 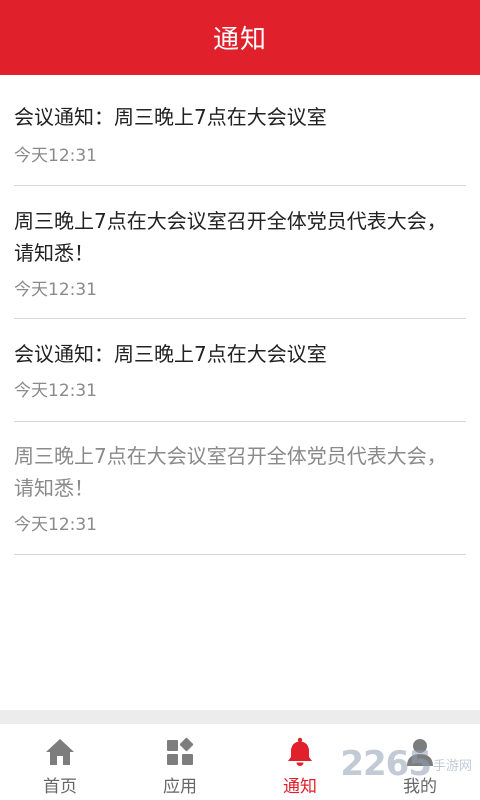 I want to click on bell-icon, so click(x=300, y=751).